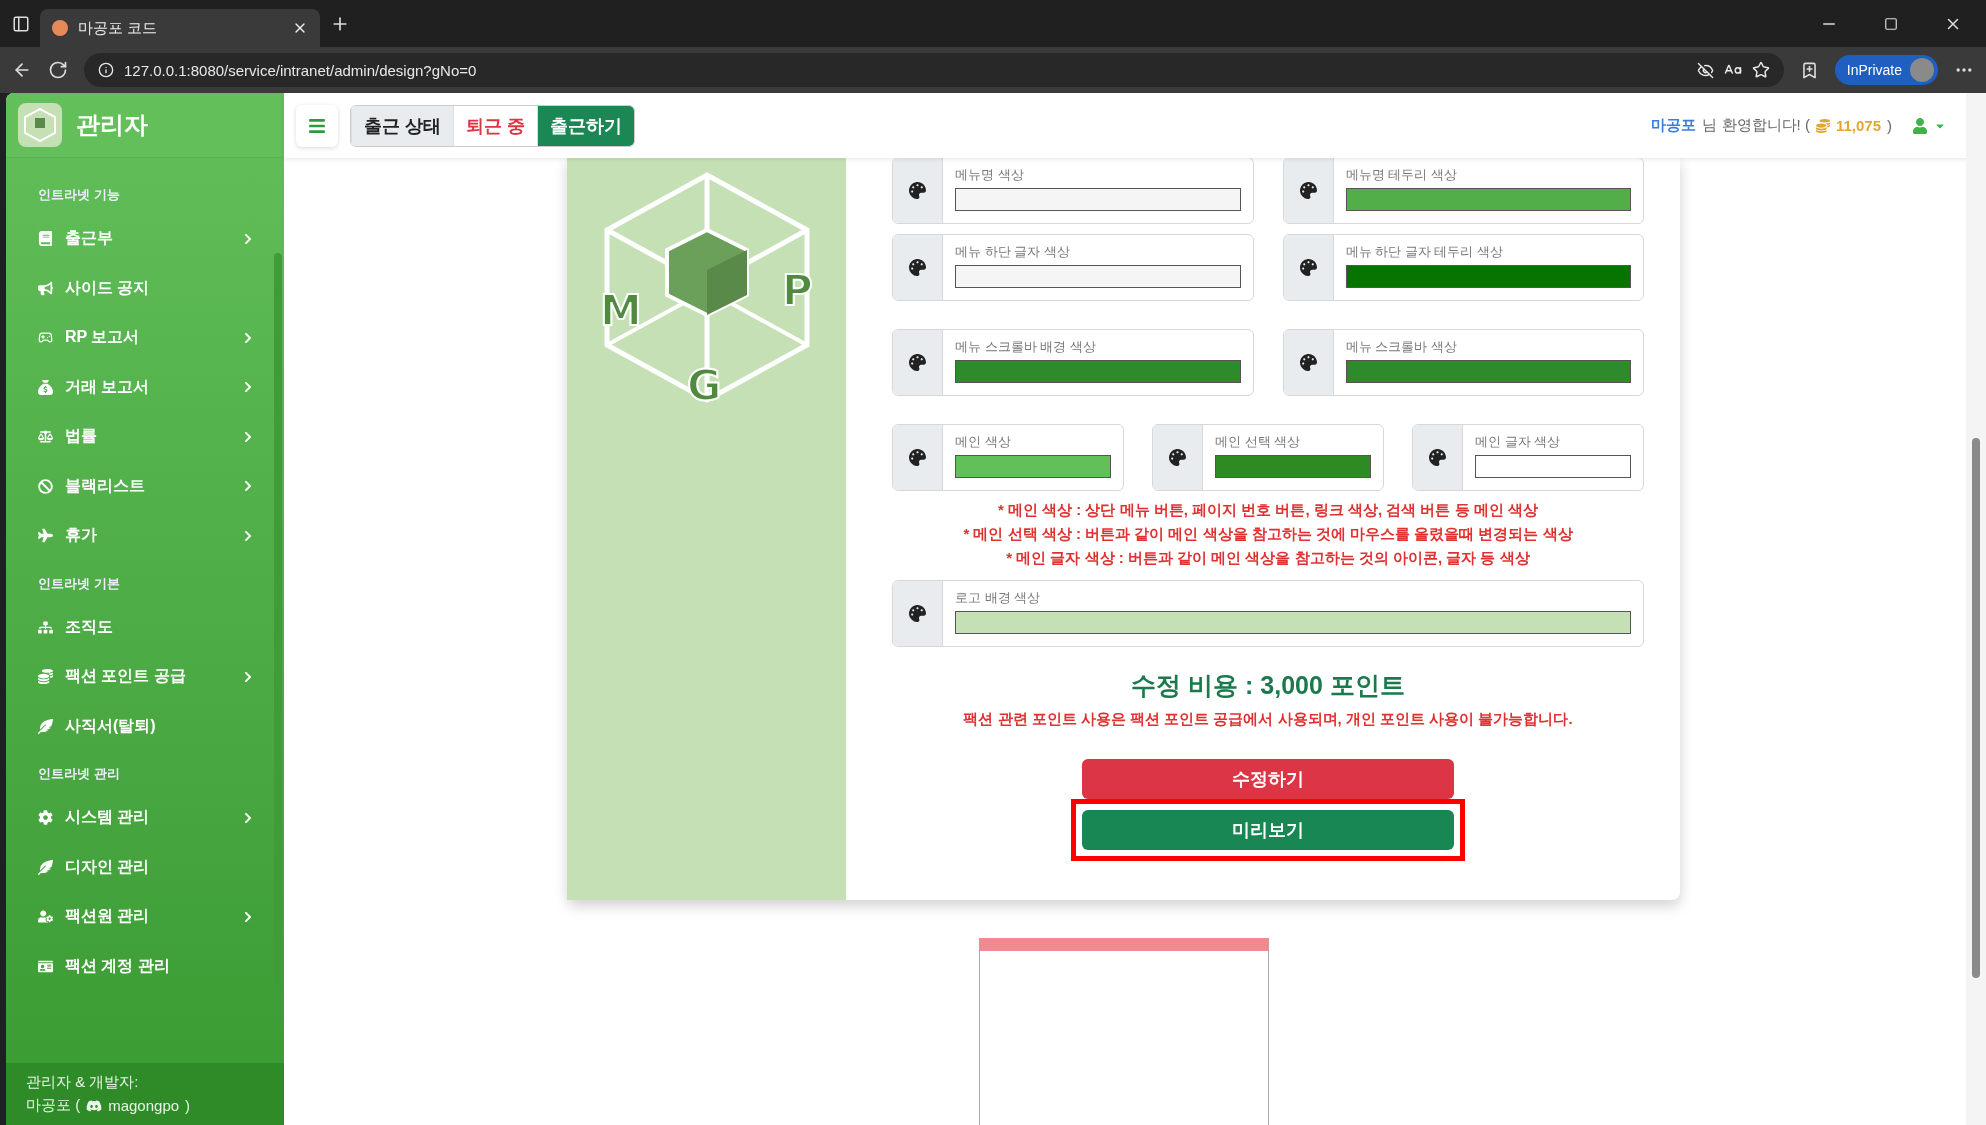 The image size is (1986, 1125). Describe the element at coordinates (1013, 252) in the screenshot. I see `field-label: 메뉴 하단 글자 색상` at that location.